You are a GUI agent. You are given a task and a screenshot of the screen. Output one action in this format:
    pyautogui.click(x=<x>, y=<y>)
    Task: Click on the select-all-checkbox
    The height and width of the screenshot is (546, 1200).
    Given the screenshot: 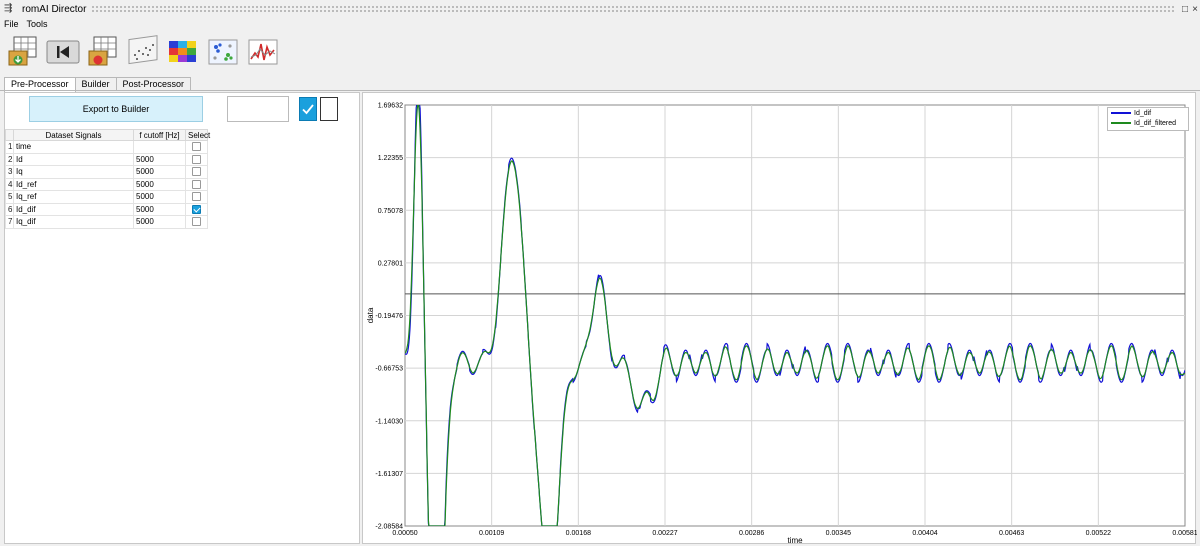 What is the action you would take?
    pyautogui.click(x=308, y=109)
    